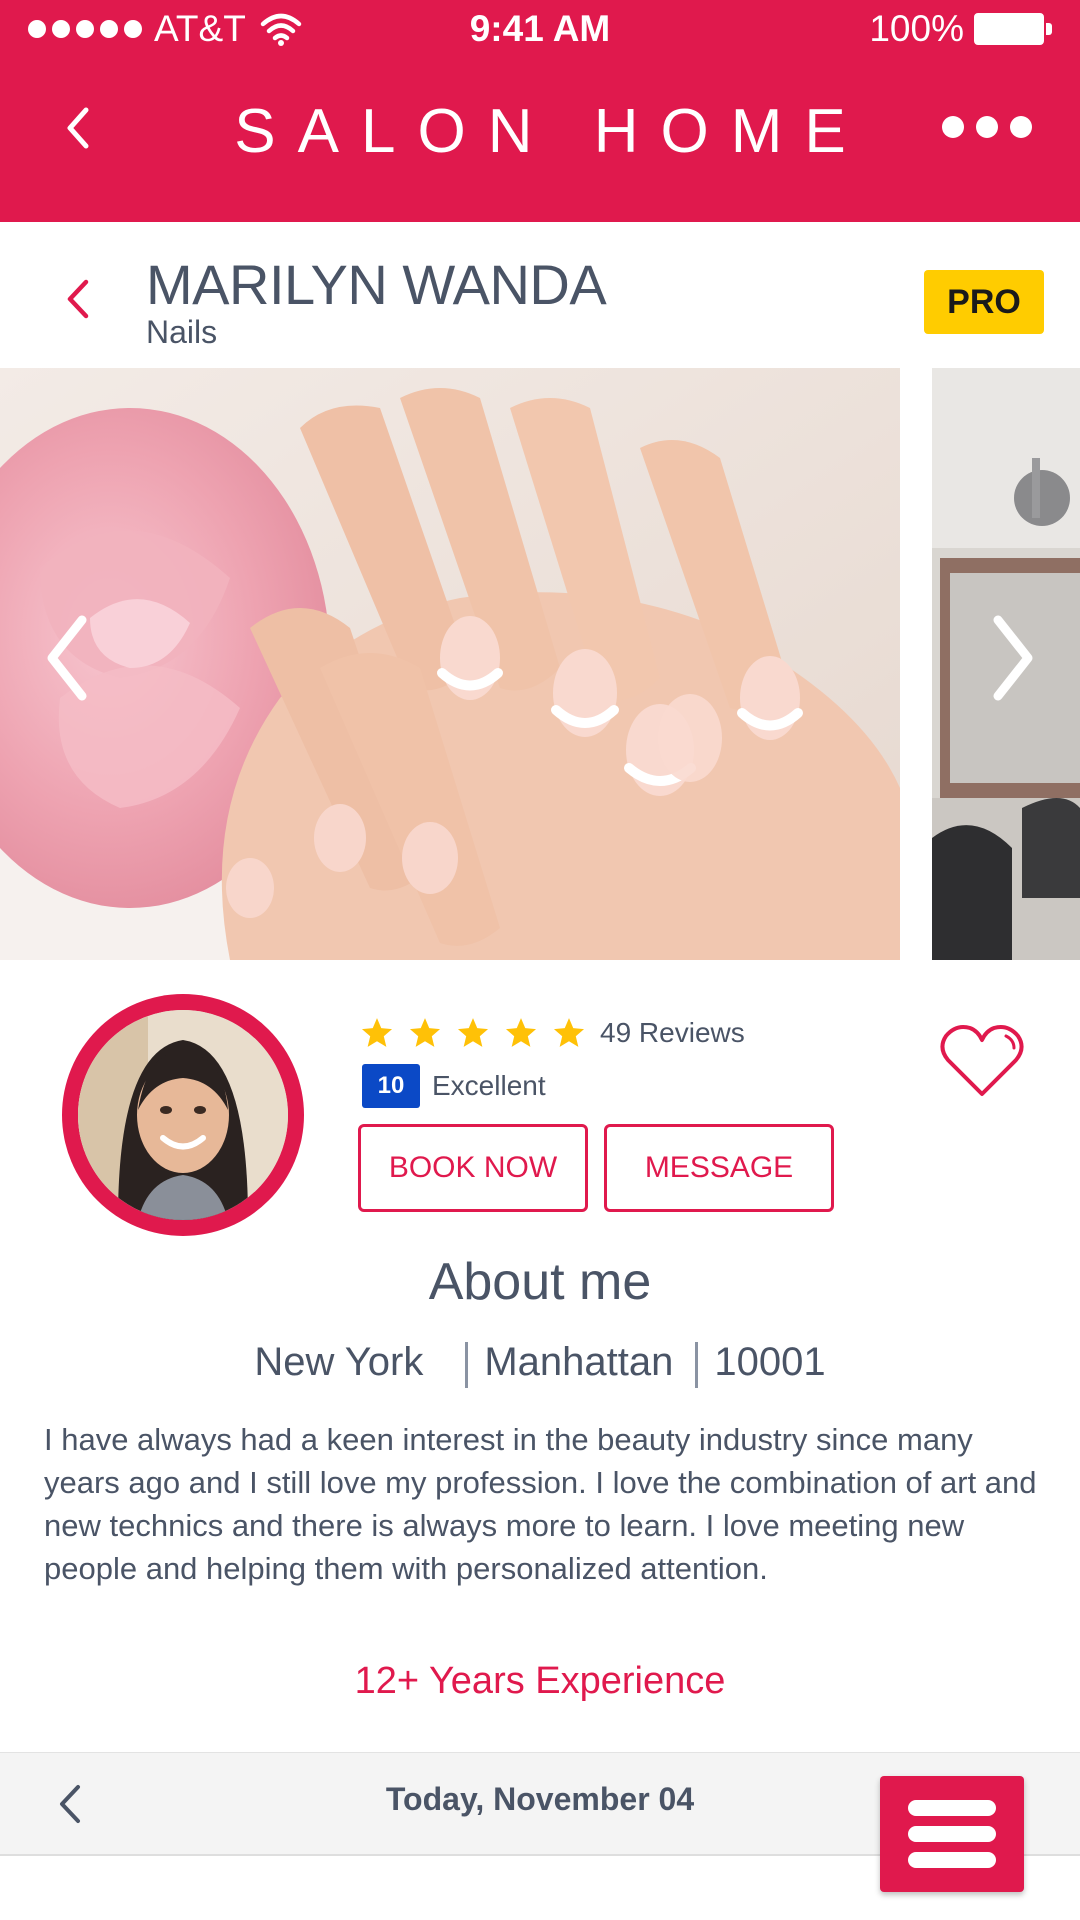 The image size is (1080, 1920). I want to click on book-now-button: BOOK NOW, so click(473, 1168).